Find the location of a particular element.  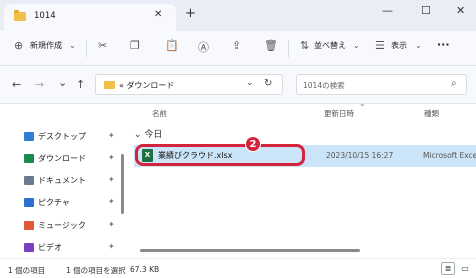

download-icon is located at coordinates (29, 158).